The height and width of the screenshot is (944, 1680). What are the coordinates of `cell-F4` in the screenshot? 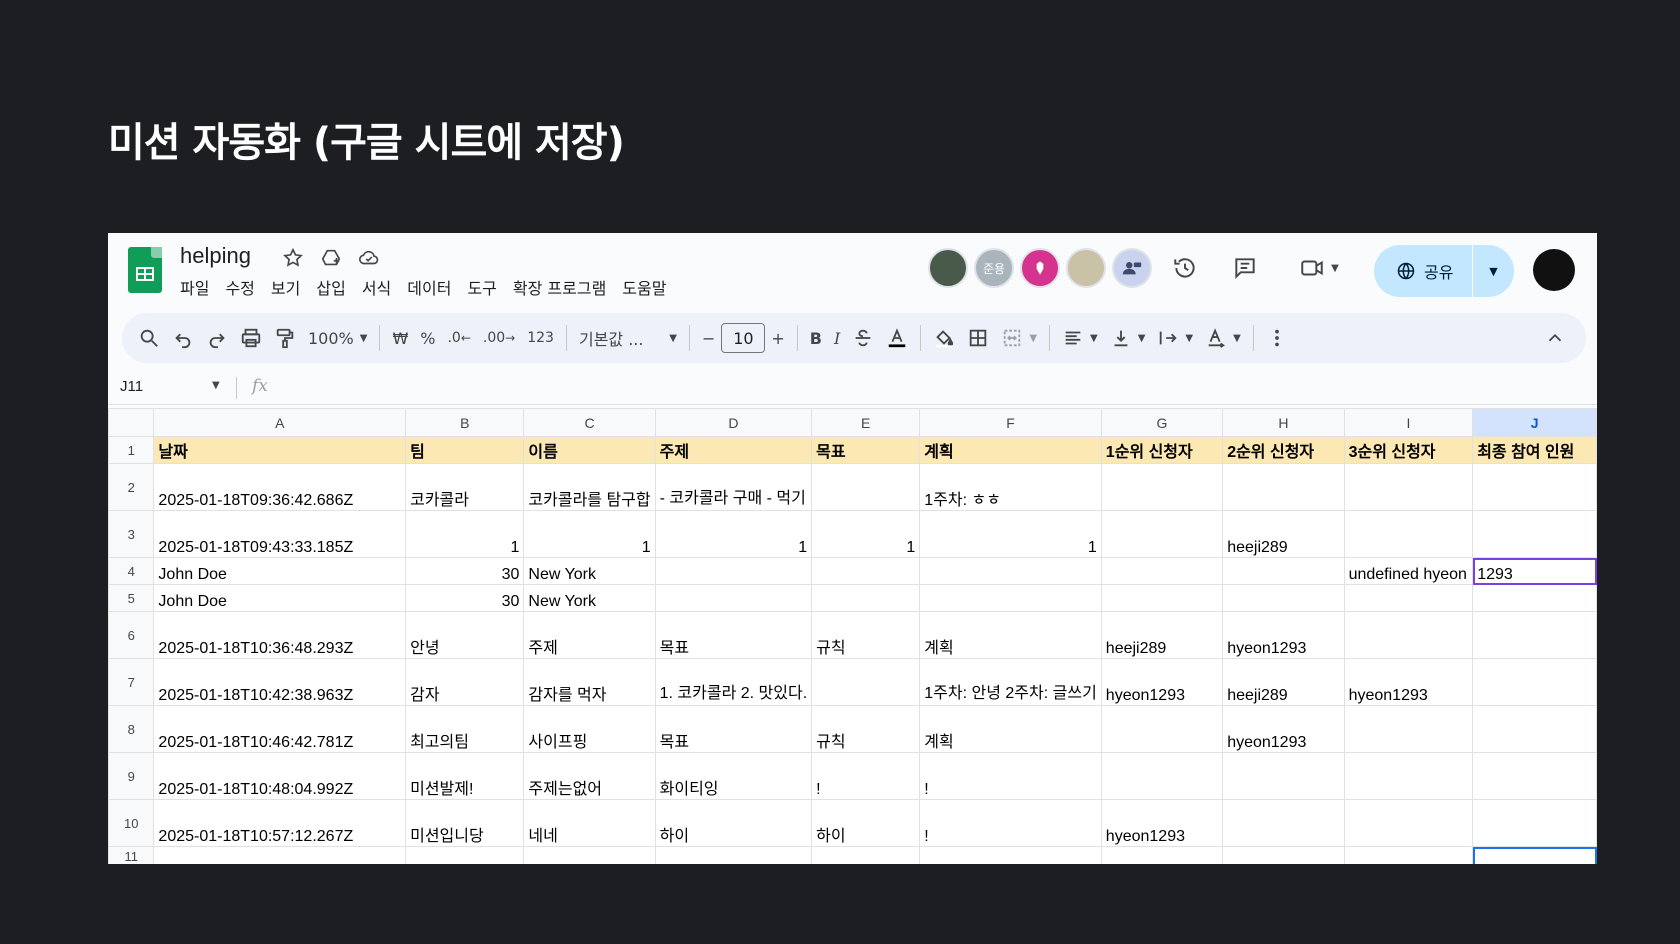 It's located at (1010, 571).